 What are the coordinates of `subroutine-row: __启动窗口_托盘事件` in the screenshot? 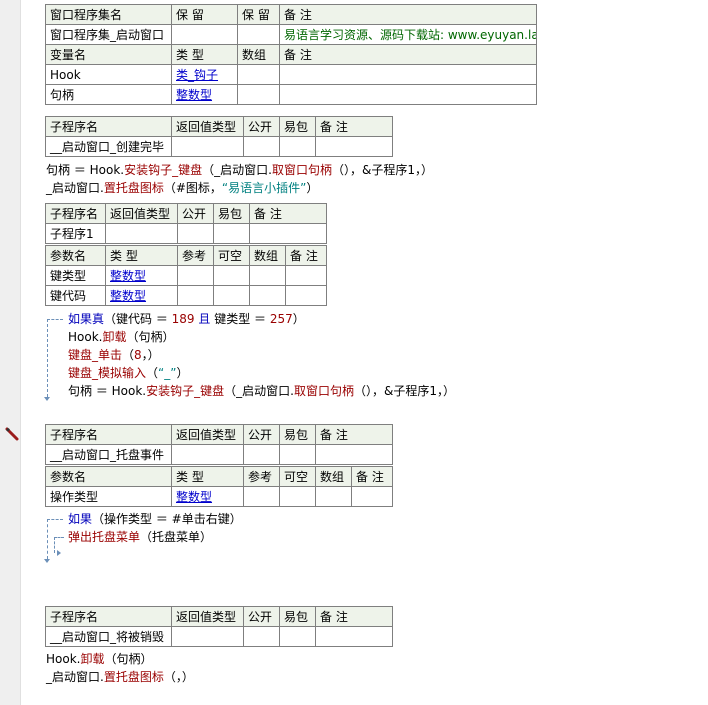 It's located at (219, 454).